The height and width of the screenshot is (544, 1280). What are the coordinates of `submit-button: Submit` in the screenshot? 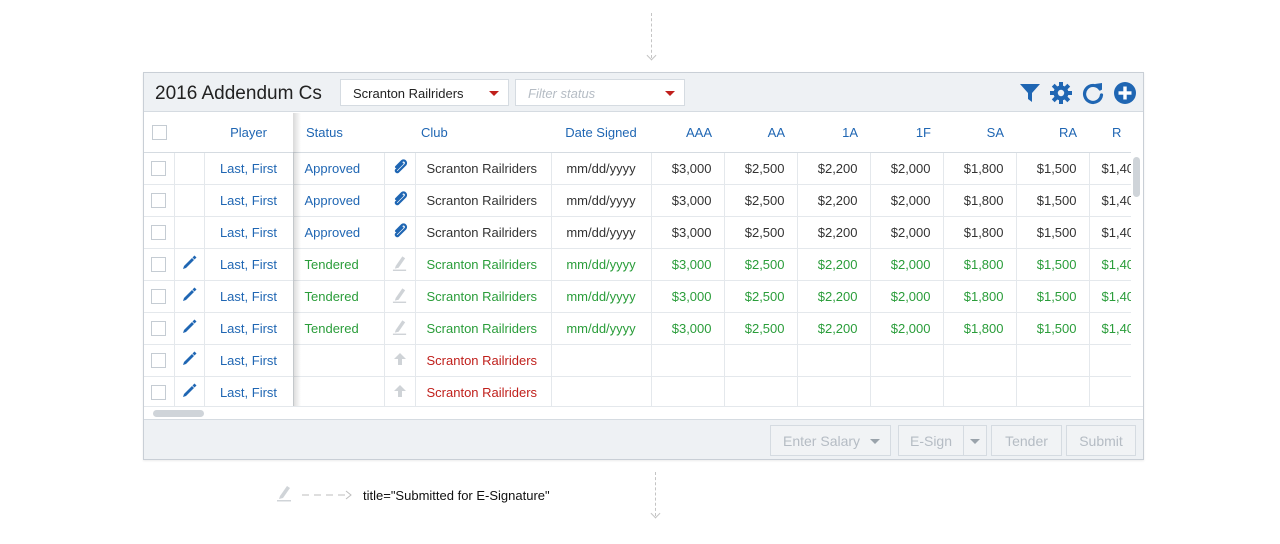 It's located at (1101, 440).